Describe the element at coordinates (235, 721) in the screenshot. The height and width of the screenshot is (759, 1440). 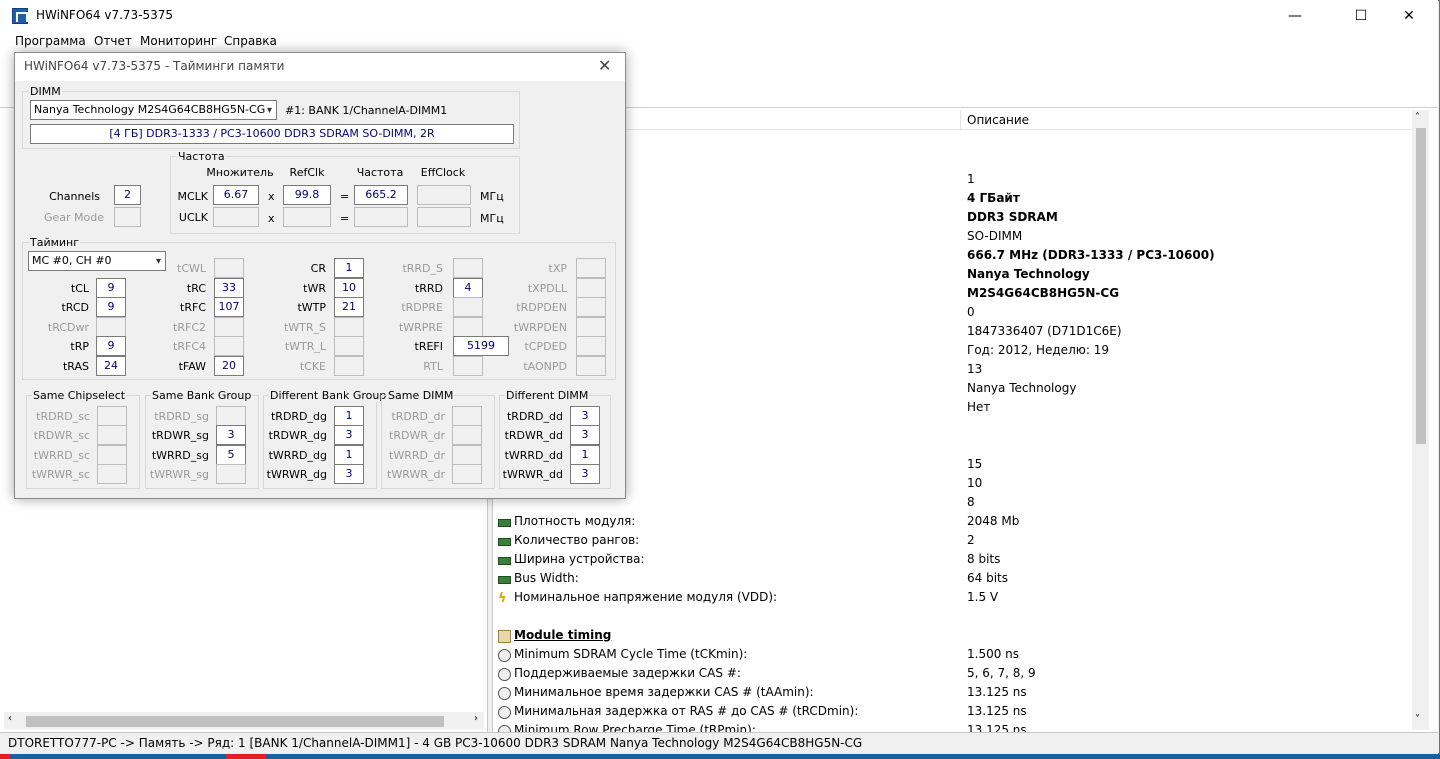
I see `tree-scroll-thumb` at that location.